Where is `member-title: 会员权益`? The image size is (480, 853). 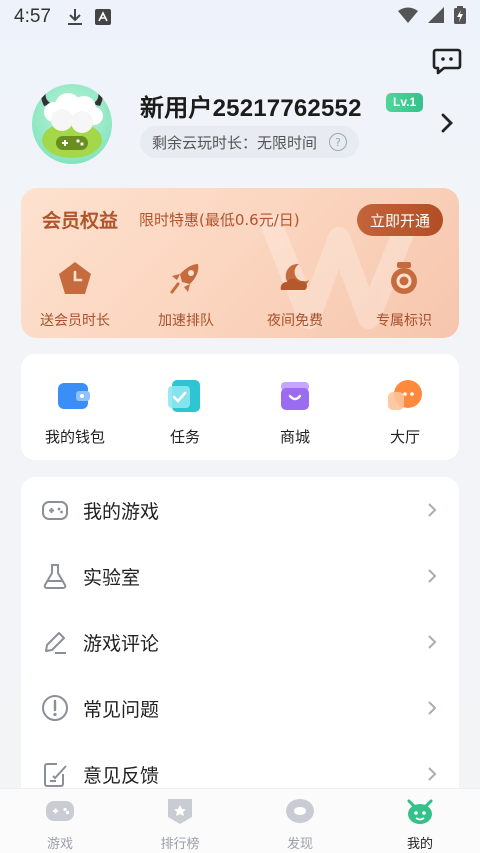 member-title: 会员权益 is located at coordinates (80, 221).